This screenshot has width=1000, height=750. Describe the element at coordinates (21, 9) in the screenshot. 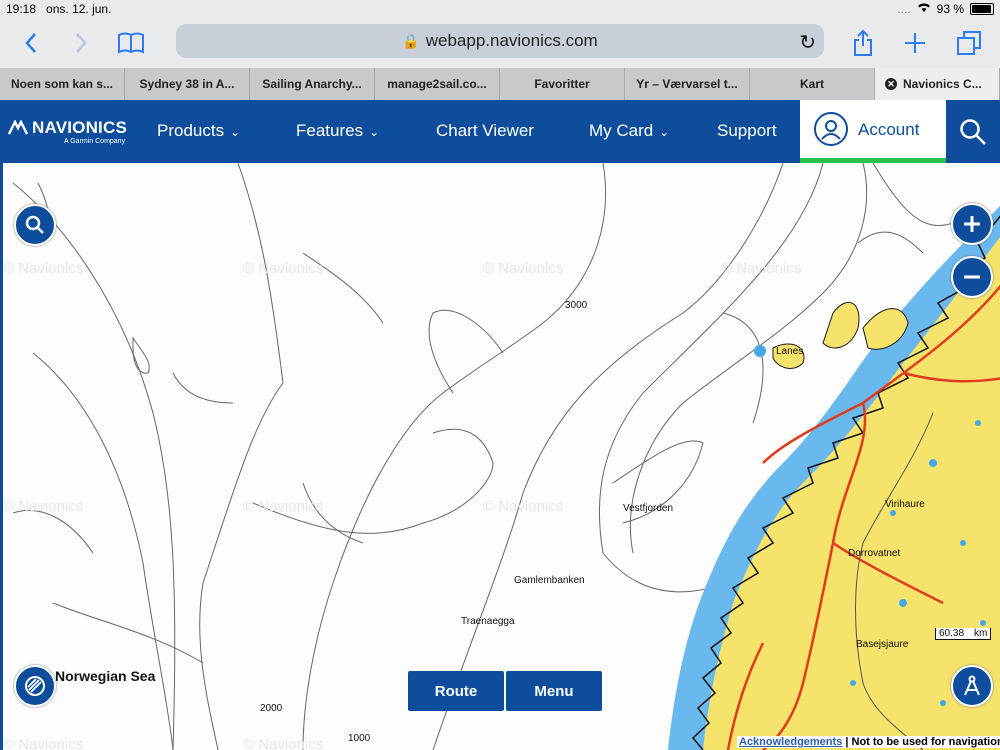

I see `status-time: 19:18` at that location.